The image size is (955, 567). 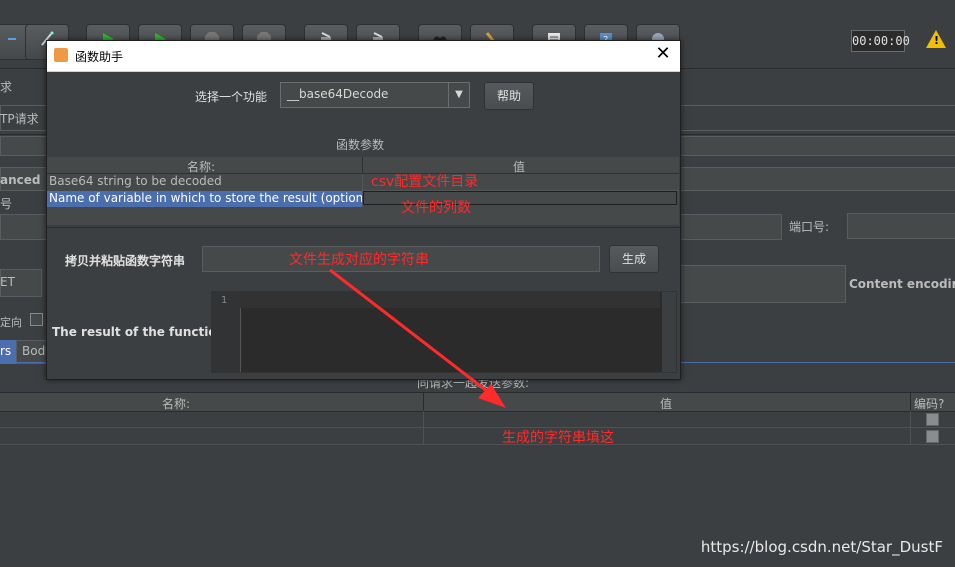 I want to click on watermark: https://blog.csdn.net/Star_DustF, so click(x=821, y=547).